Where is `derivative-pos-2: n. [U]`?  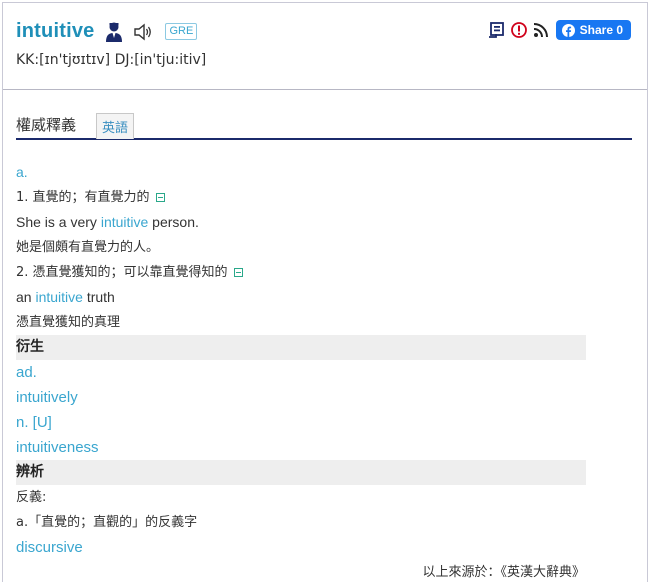
derivative-pos-2: n. [U] is located at coordinates (34, 422).